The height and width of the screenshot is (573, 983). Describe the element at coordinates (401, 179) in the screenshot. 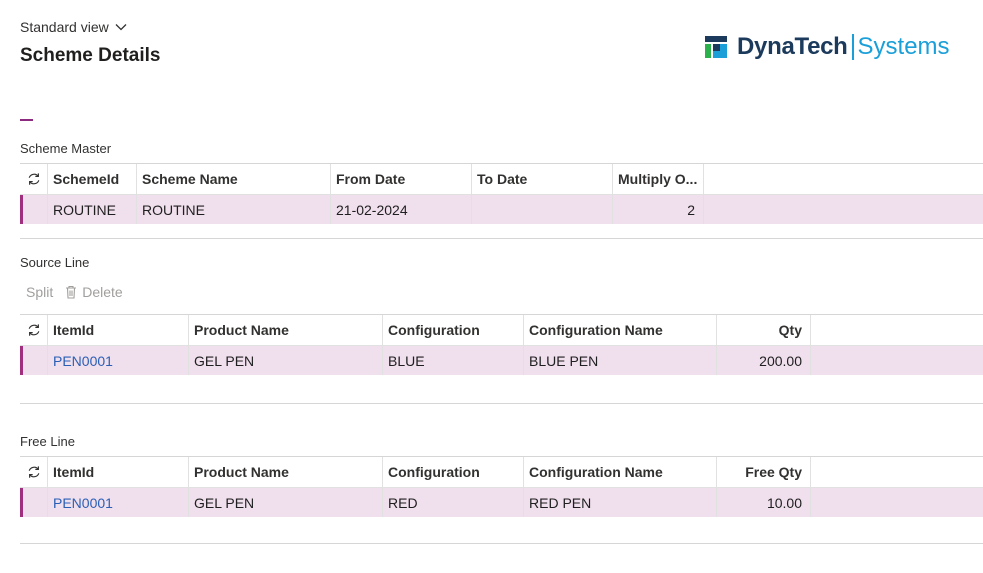

I see `column-header-from-date: From Date` at that location.